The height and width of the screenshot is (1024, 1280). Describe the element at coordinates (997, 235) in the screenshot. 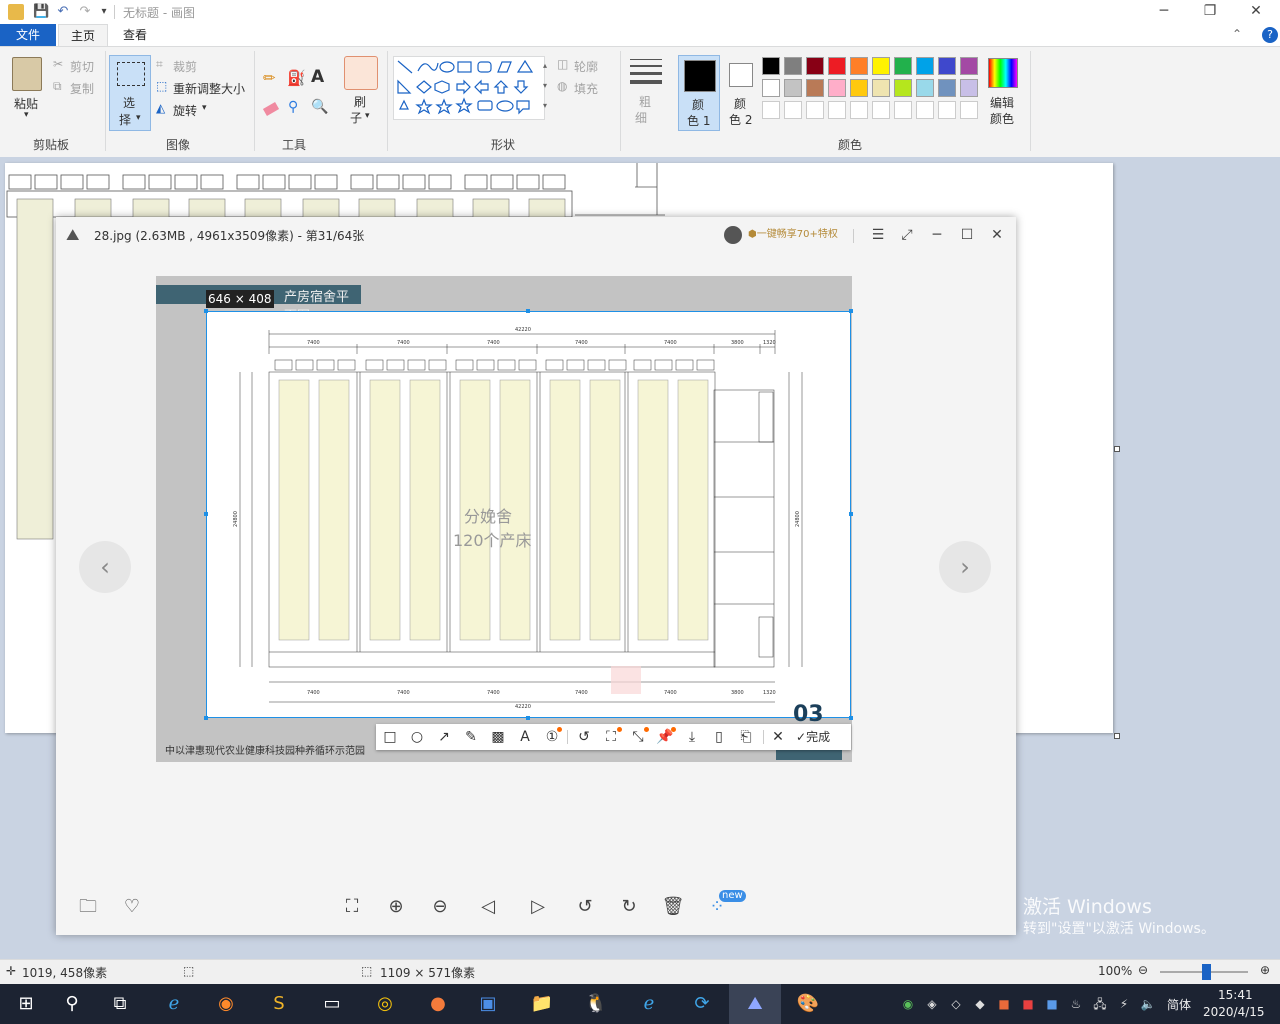

I see `viewer-close-icon: ✕` at that location.